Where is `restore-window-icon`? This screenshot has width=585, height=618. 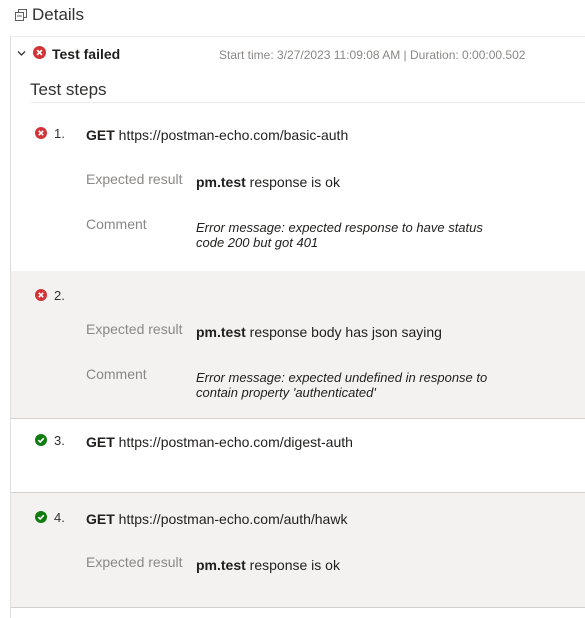
restore-window-icon is located at coordinates (21, 15).